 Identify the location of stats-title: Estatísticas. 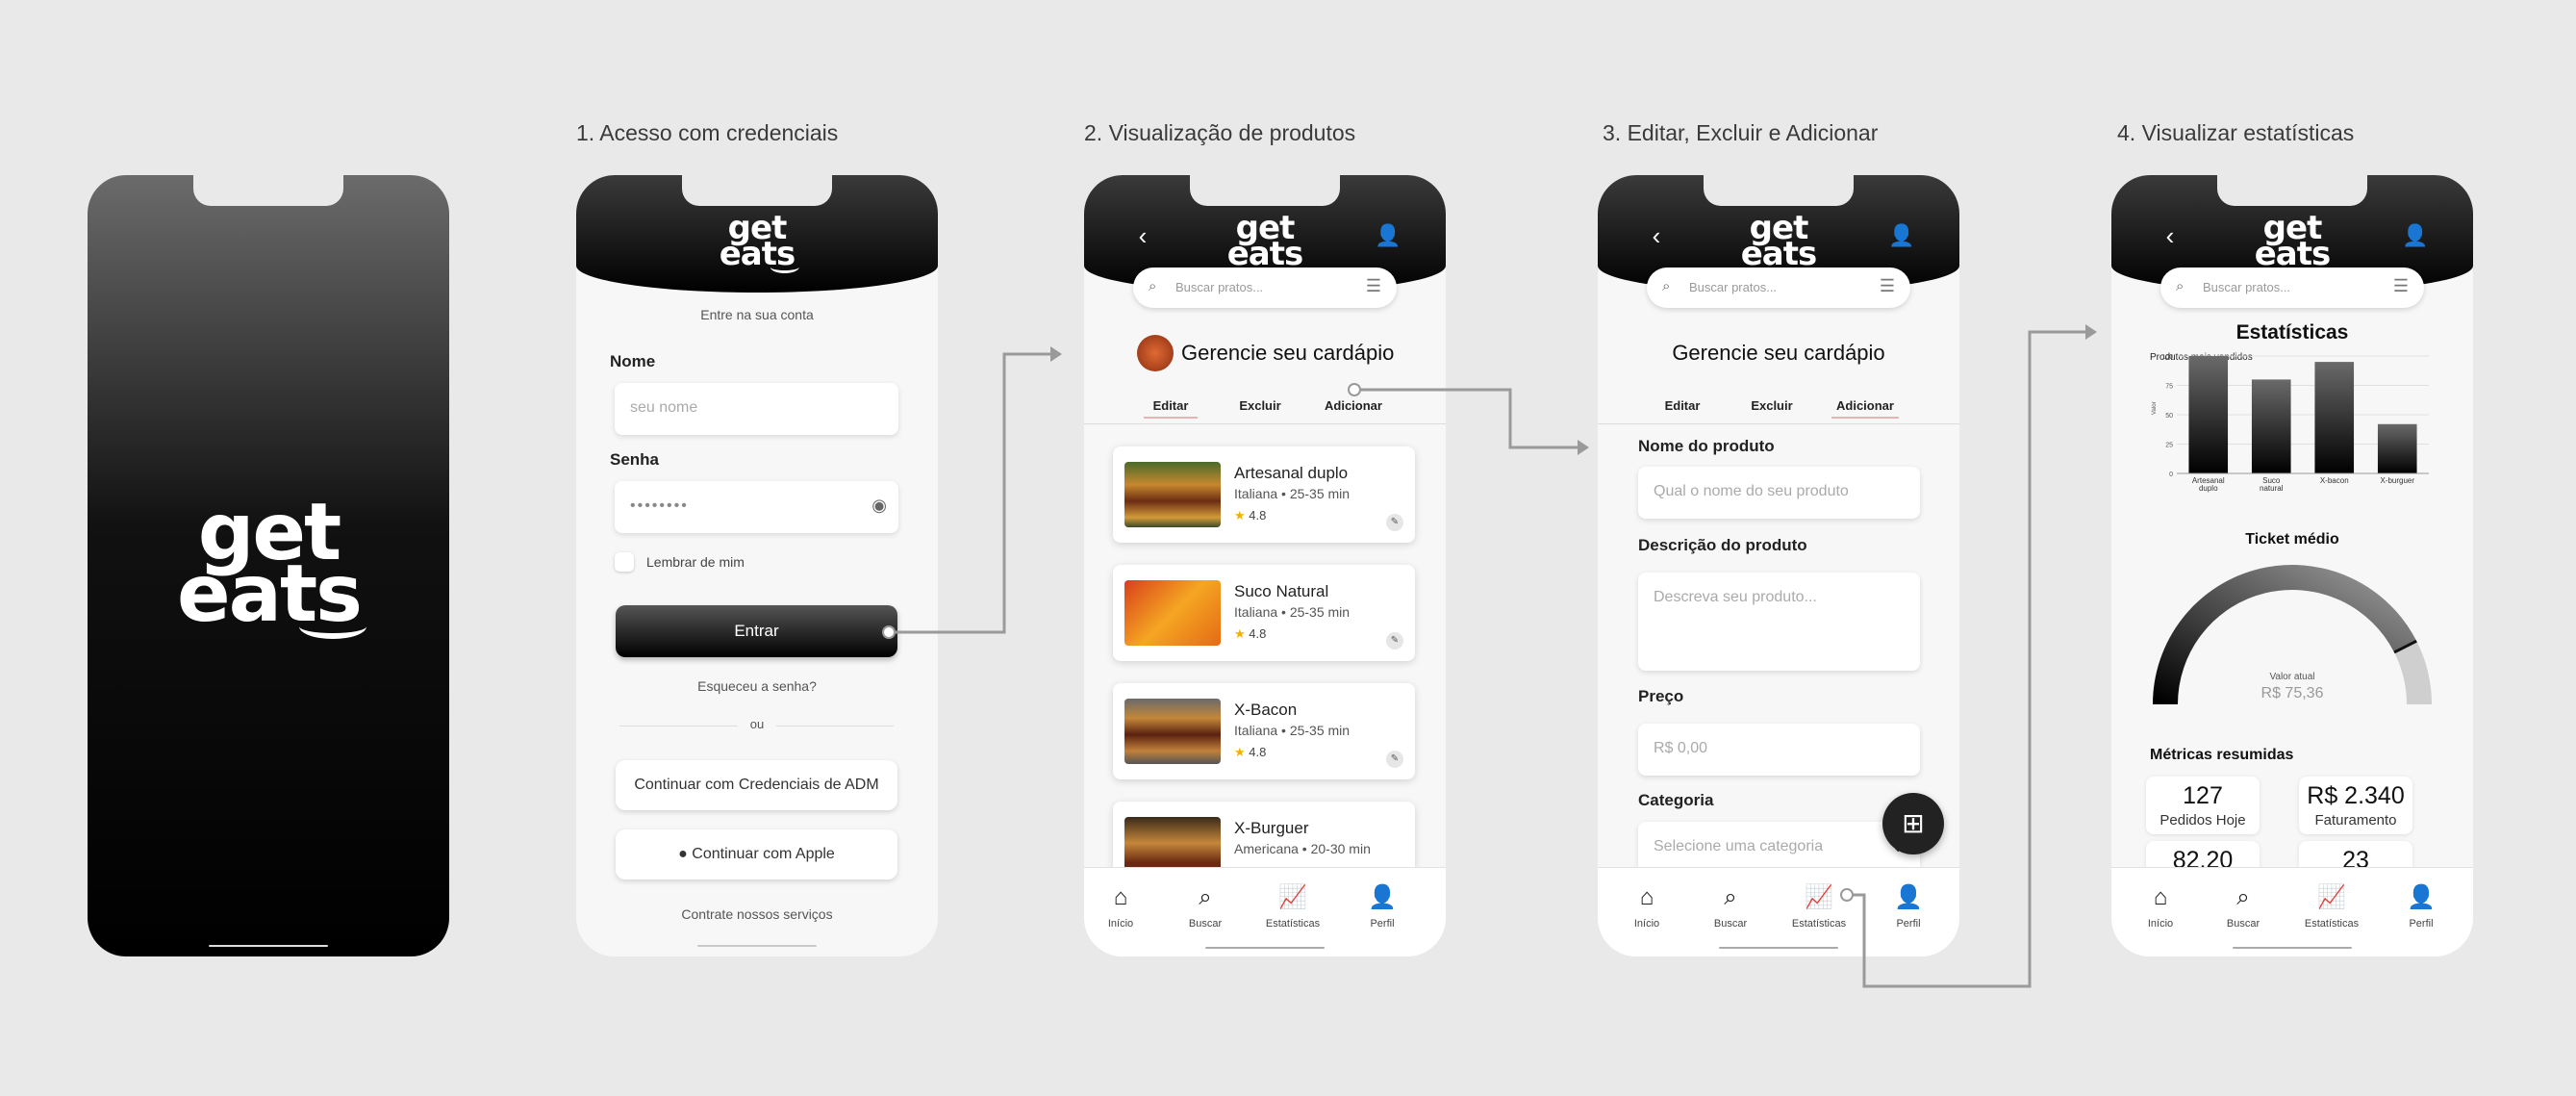
(2292, 332).